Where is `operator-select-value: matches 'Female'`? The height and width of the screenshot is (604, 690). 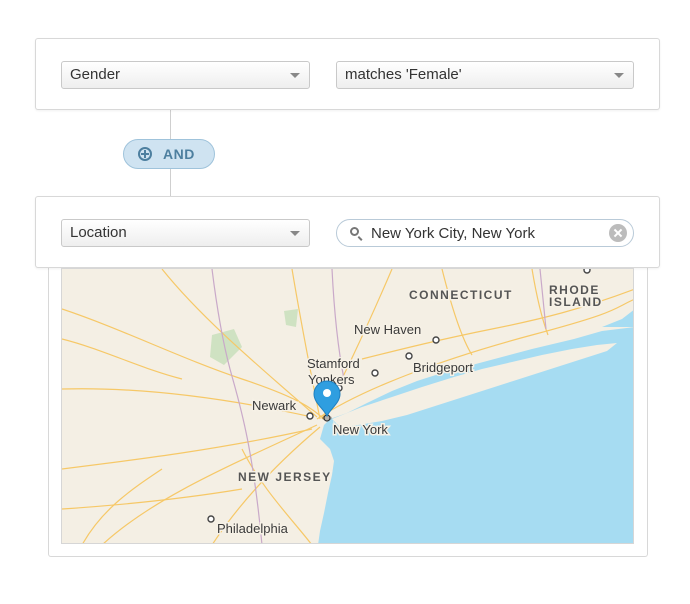 operator-select-value: matches 'Female' is located at coordinates (403, 74).